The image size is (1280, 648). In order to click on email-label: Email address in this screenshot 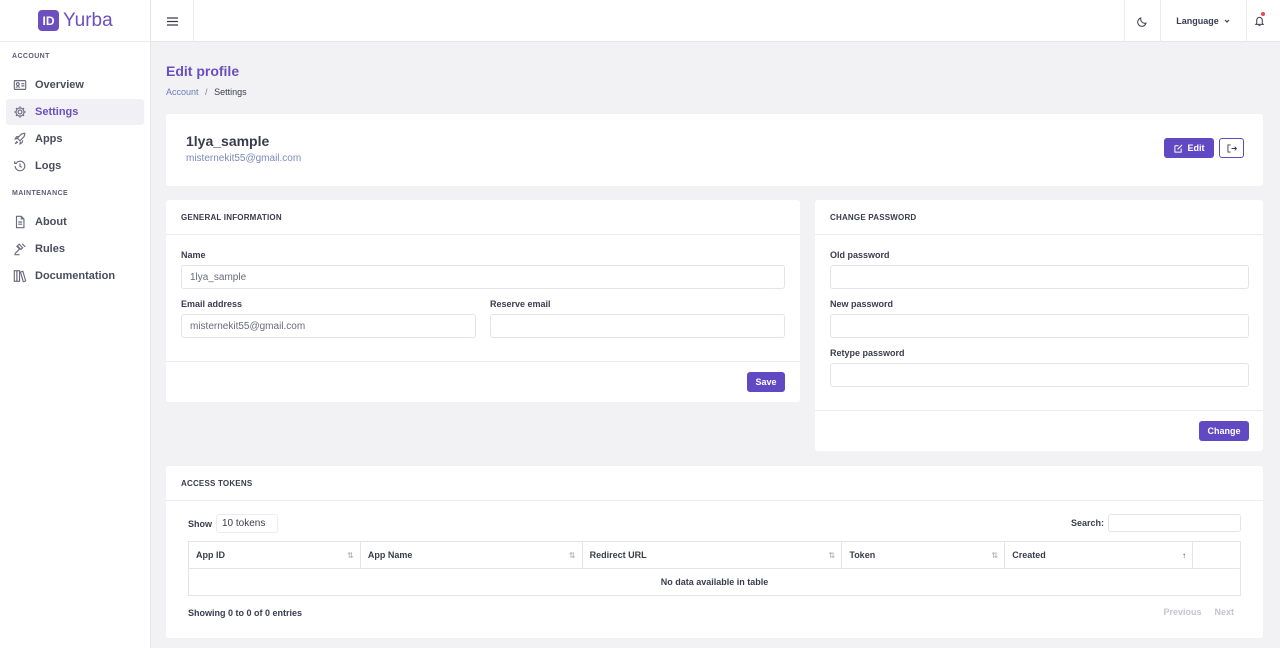, I will do `click(212, 304)`.